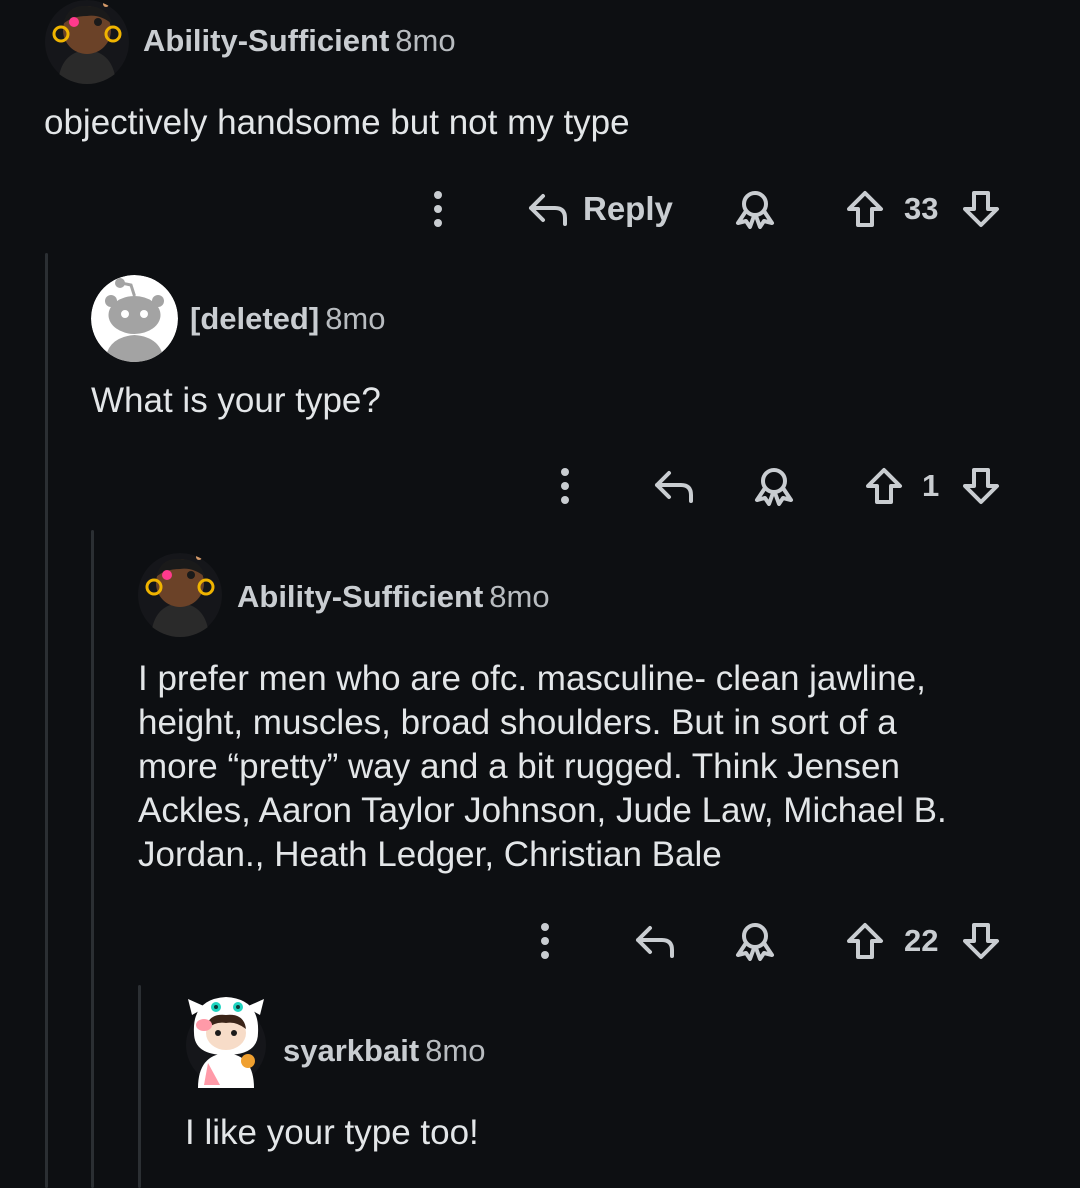 Image resolution: width=1080 pixels, height=1188 pixels. I want to click on score-value: 33, so click(921, 208).